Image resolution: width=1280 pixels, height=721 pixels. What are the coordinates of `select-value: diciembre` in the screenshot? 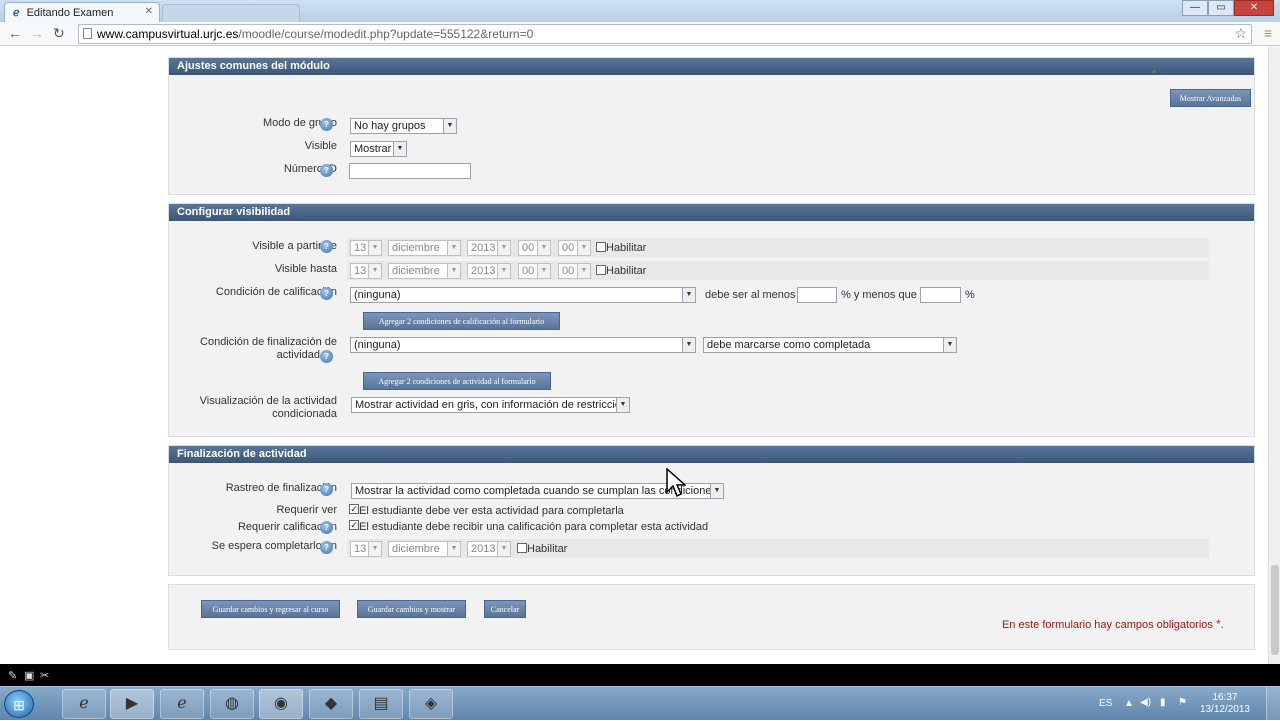 It's located at (416, 271).